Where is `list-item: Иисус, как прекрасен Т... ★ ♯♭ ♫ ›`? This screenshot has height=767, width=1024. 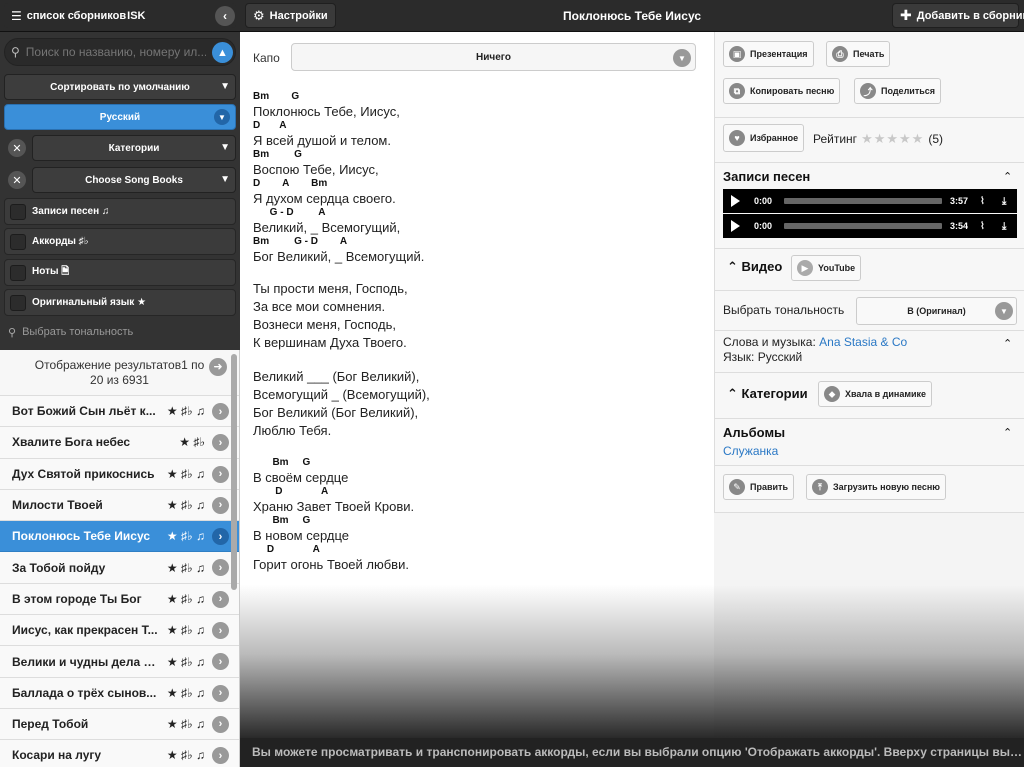 list-item: Иисус, как прекрасен Т... ★ ♯♭ ♫ › is located at coordinates (119, 631).